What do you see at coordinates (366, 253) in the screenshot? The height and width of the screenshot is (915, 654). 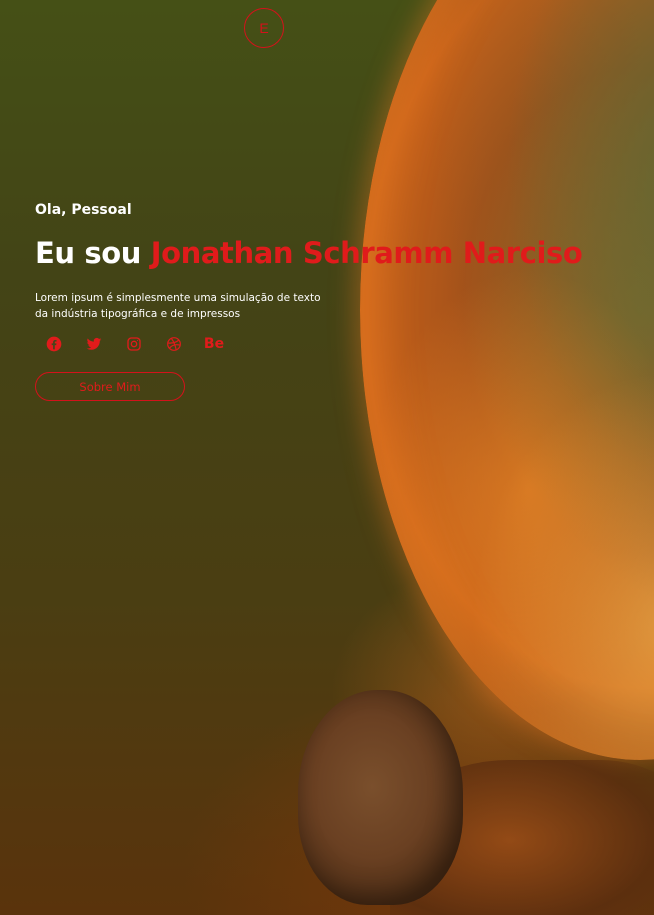 I see `headline-name: Jonathan Schramm Narciso` at bounding box center [366, 253].